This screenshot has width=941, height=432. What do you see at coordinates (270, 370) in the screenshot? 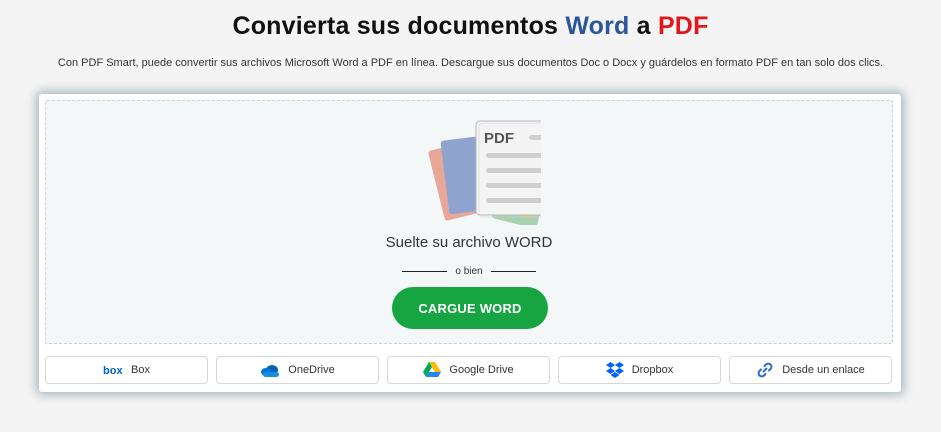
I see `onedrive-icon` at bounding box center [270, 370].